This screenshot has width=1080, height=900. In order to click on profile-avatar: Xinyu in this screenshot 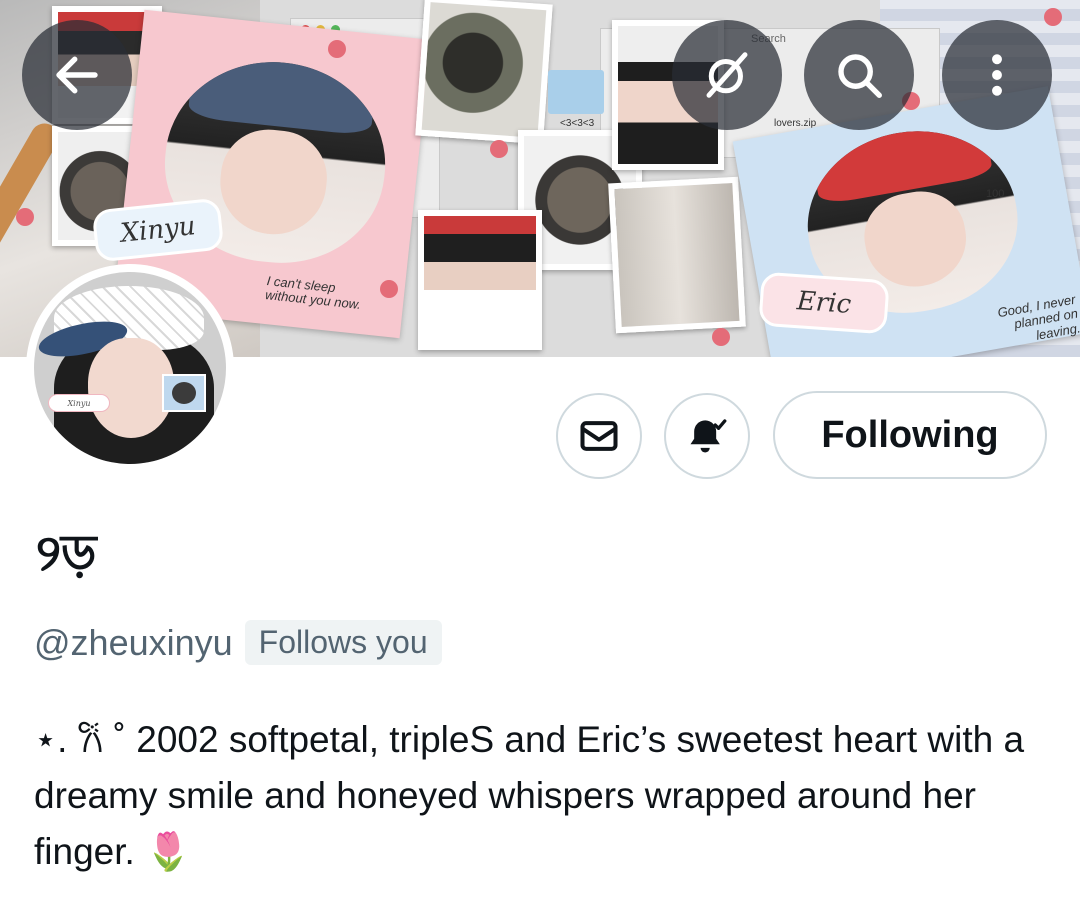, I will do `click(130, 368)`.